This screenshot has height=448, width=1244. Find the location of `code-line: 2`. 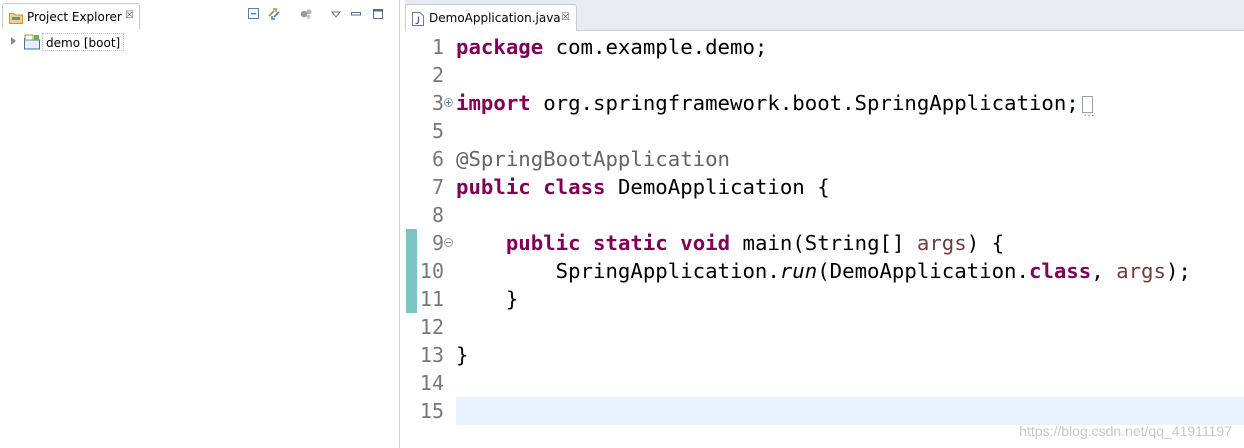

code-line: 2 is located at coordinates (824, 75).